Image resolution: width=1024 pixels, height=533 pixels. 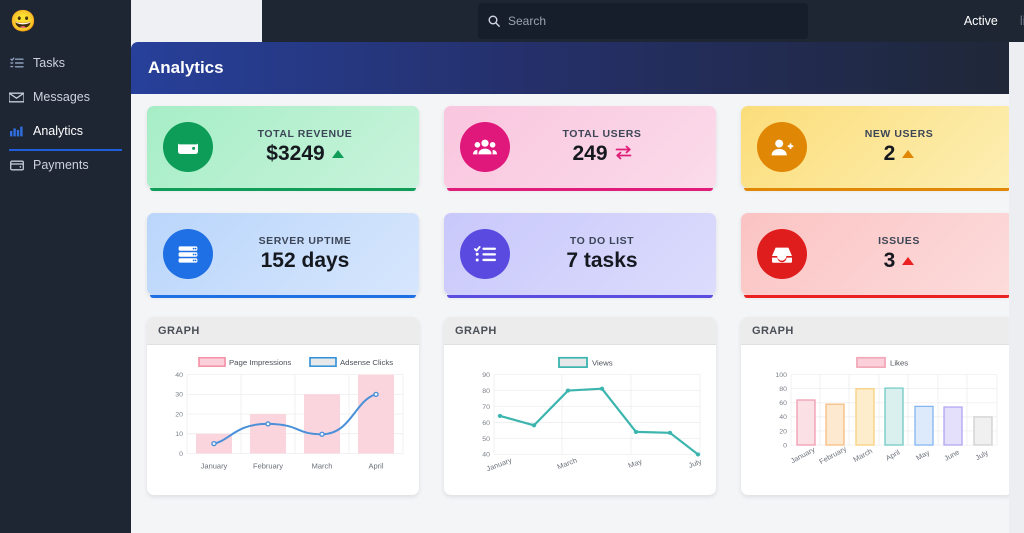 What do you see at coordinates (65, 63) in the screenshot?
I see `sidebar-item-tasks: Tasks` at bounding box center [65, 63].